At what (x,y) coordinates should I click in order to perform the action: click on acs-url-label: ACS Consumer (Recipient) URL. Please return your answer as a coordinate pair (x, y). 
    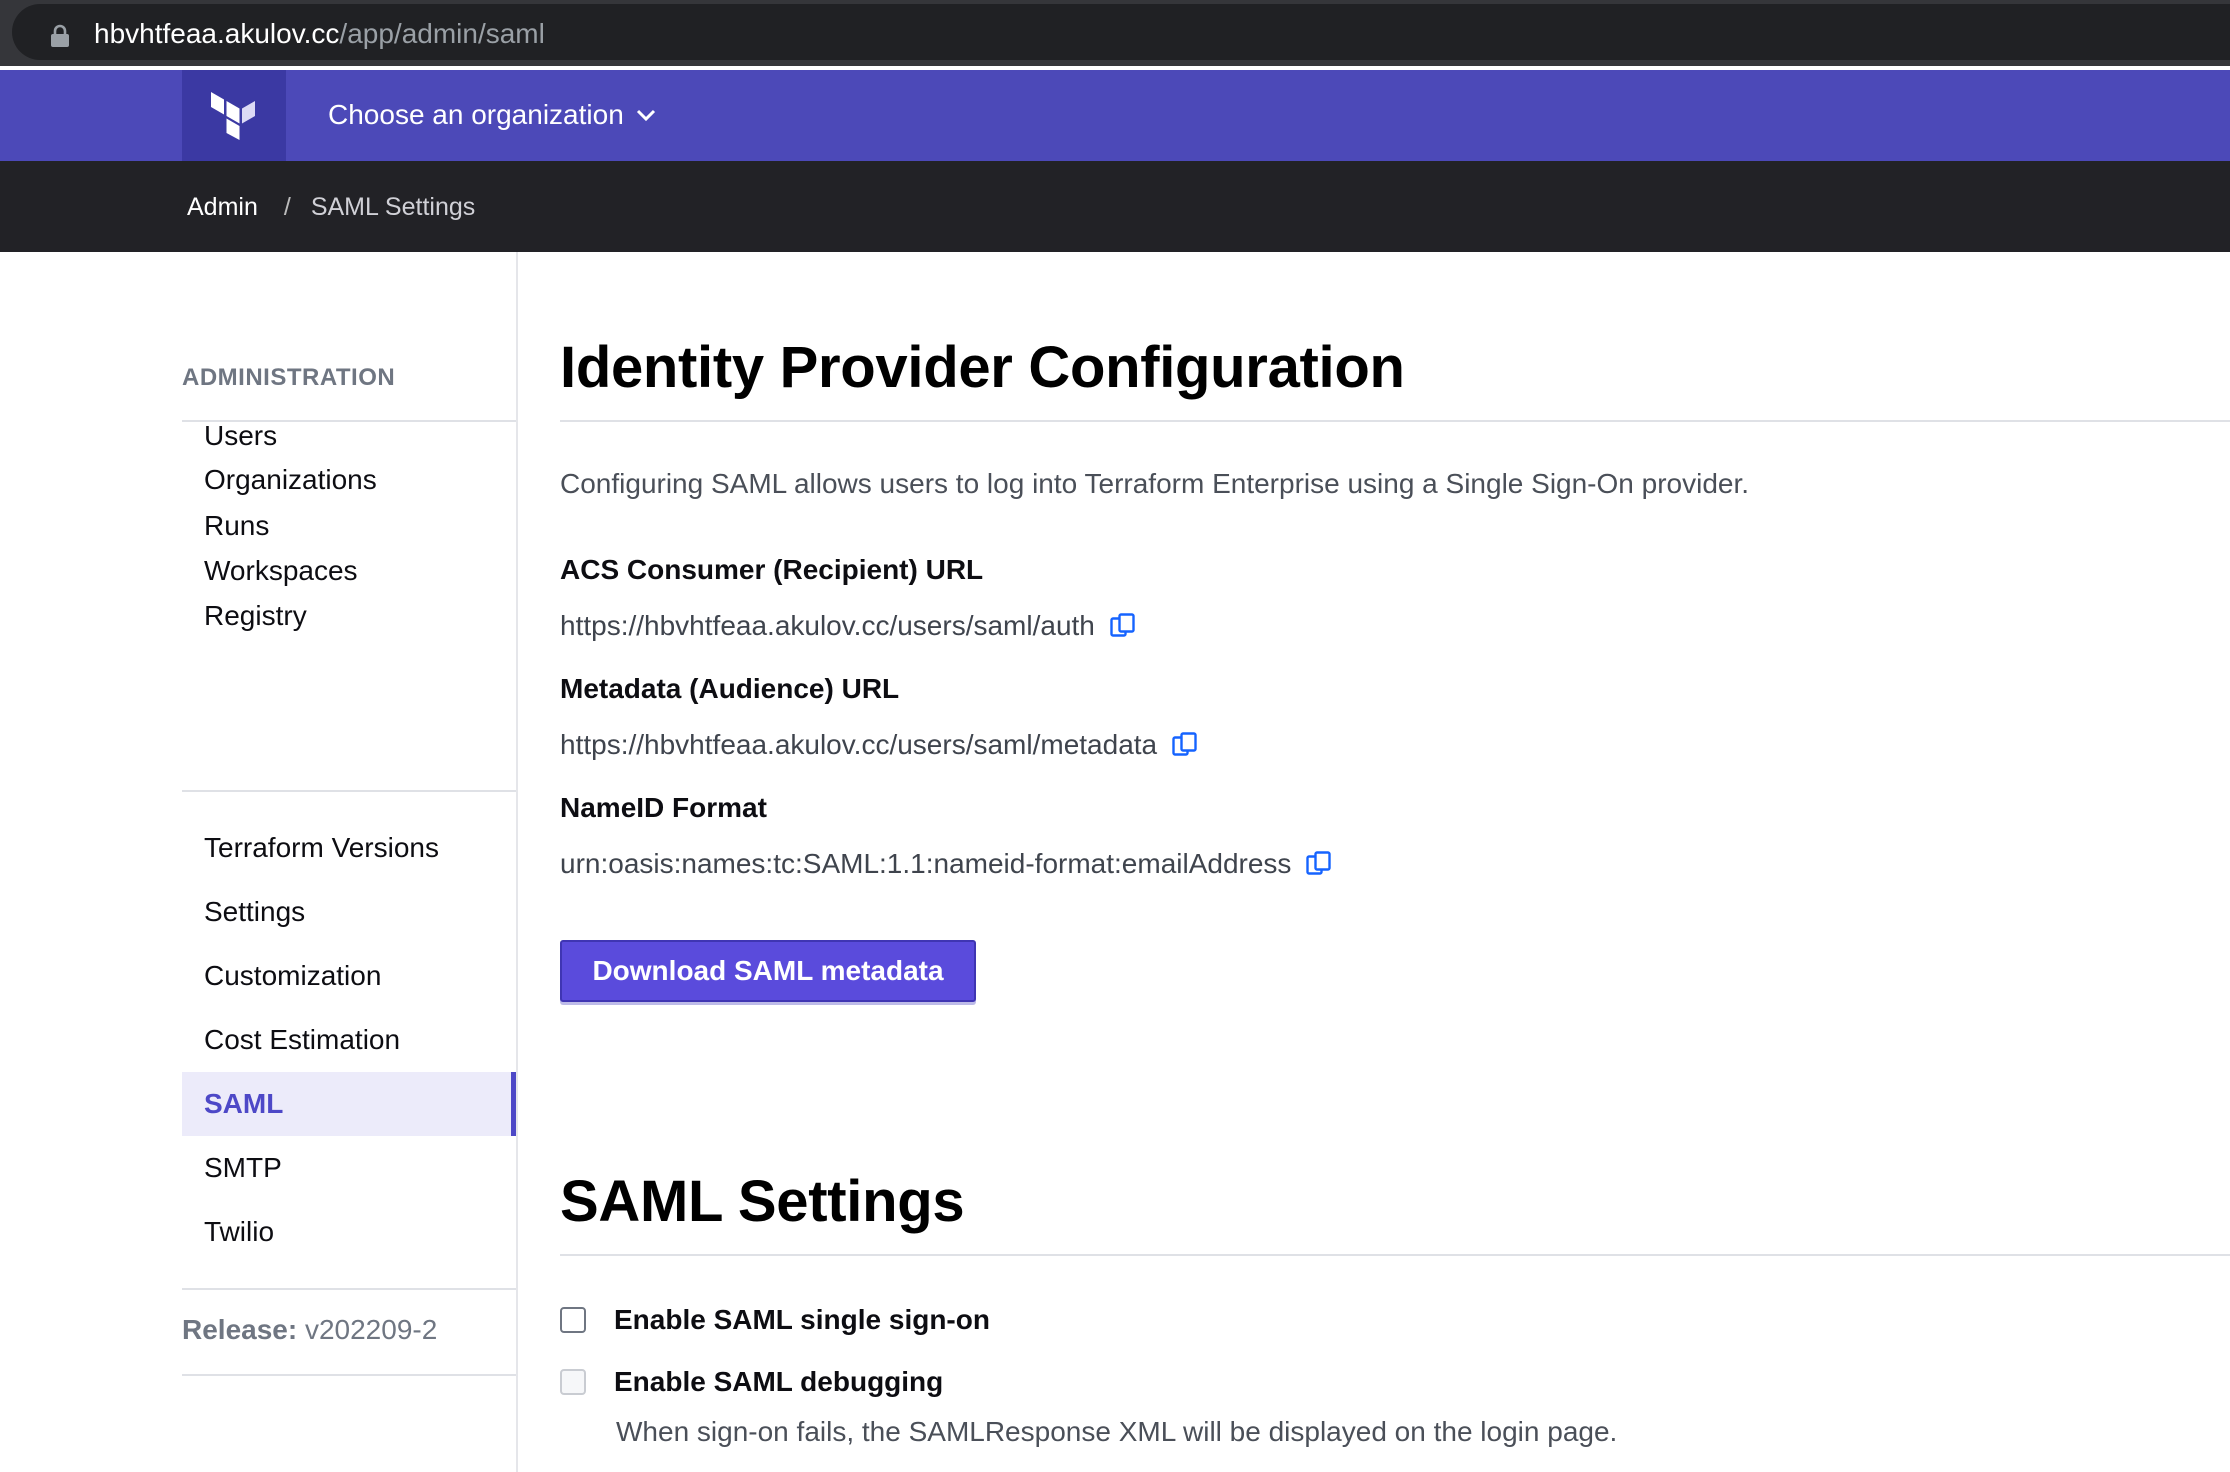
    Looking at the image, I should click on (772, 569).